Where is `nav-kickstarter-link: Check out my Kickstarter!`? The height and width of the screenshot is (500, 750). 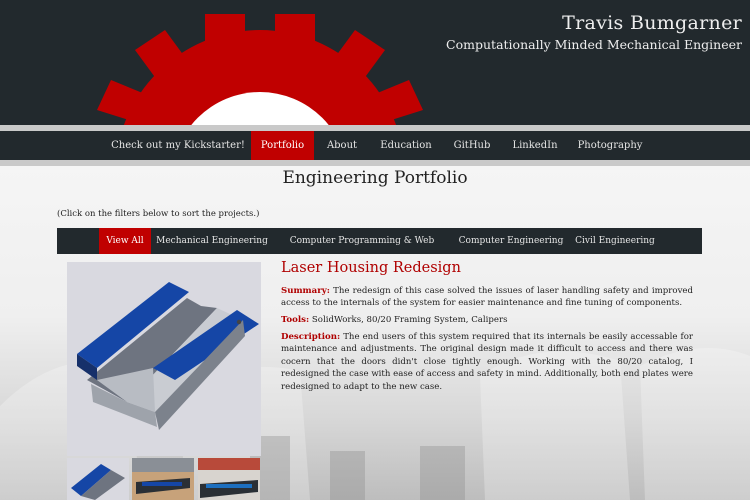
nav-kickstarter-link: Check out my Kickstarter! is located at coordinates (178, 145).